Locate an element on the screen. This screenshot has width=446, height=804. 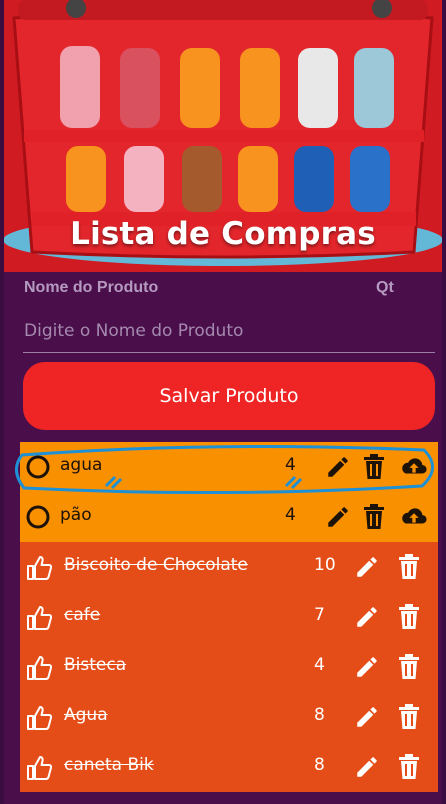
product-name-input is located at coordinates (229, 331).